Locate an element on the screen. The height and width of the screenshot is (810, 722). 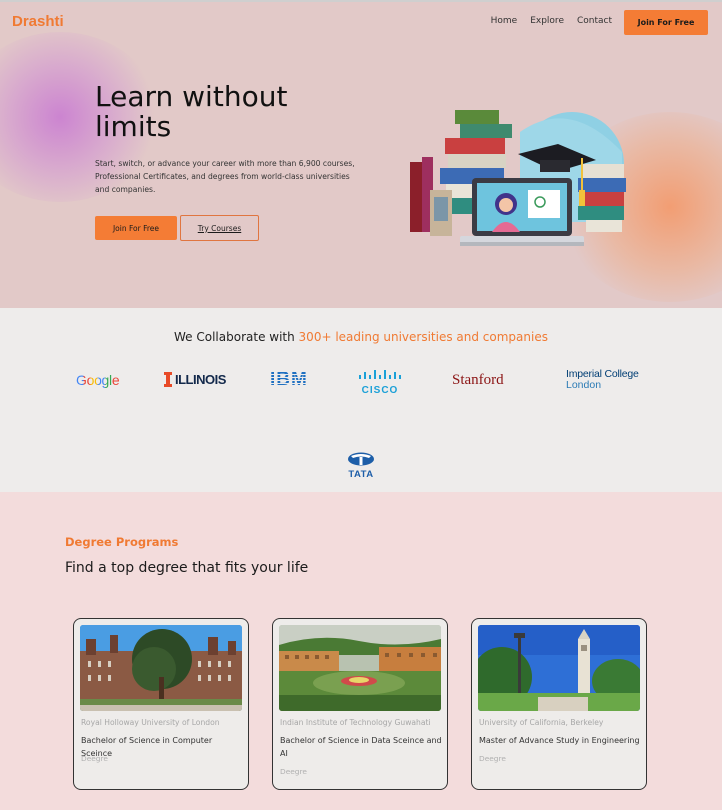
card-institution: University of California, Berkeley is located at coordinates (541, 722).